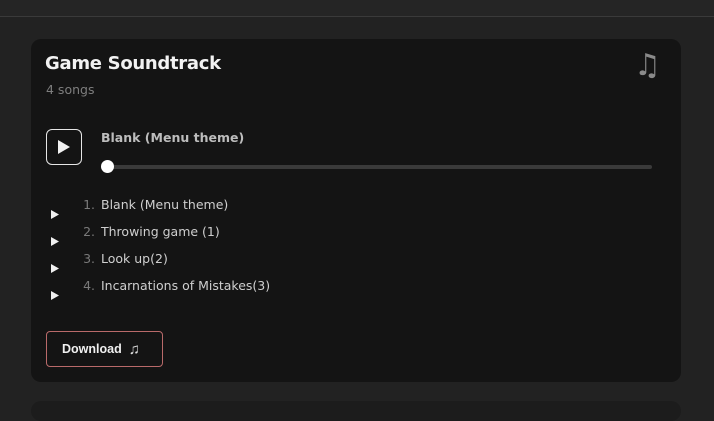 Image resolution: width=714 pixels, height=421 pixels. What do you see at coordinates (134, 258) in the screenshot?
I see `track-name: Look up(2)` at bounding box center [134, 258].